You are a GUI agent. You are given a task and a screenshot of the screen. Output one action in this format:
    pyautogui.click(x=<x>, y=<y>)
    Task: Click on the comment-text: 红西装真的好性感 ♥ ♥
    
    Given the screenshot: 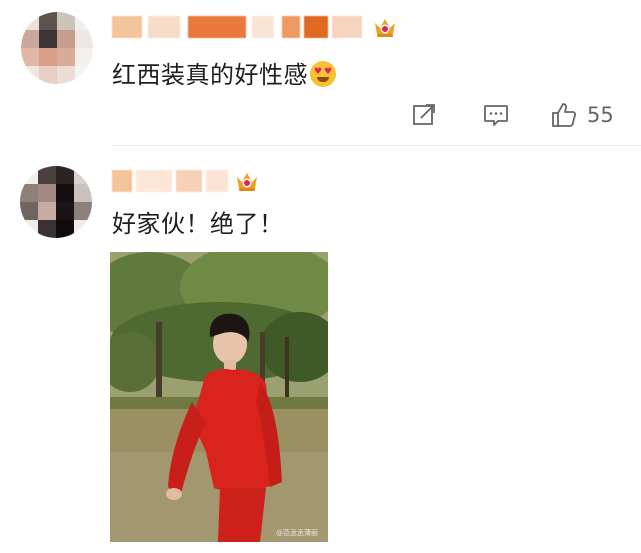 What is the action you would take?
    pyautogui.click(x=224, y=72)
    